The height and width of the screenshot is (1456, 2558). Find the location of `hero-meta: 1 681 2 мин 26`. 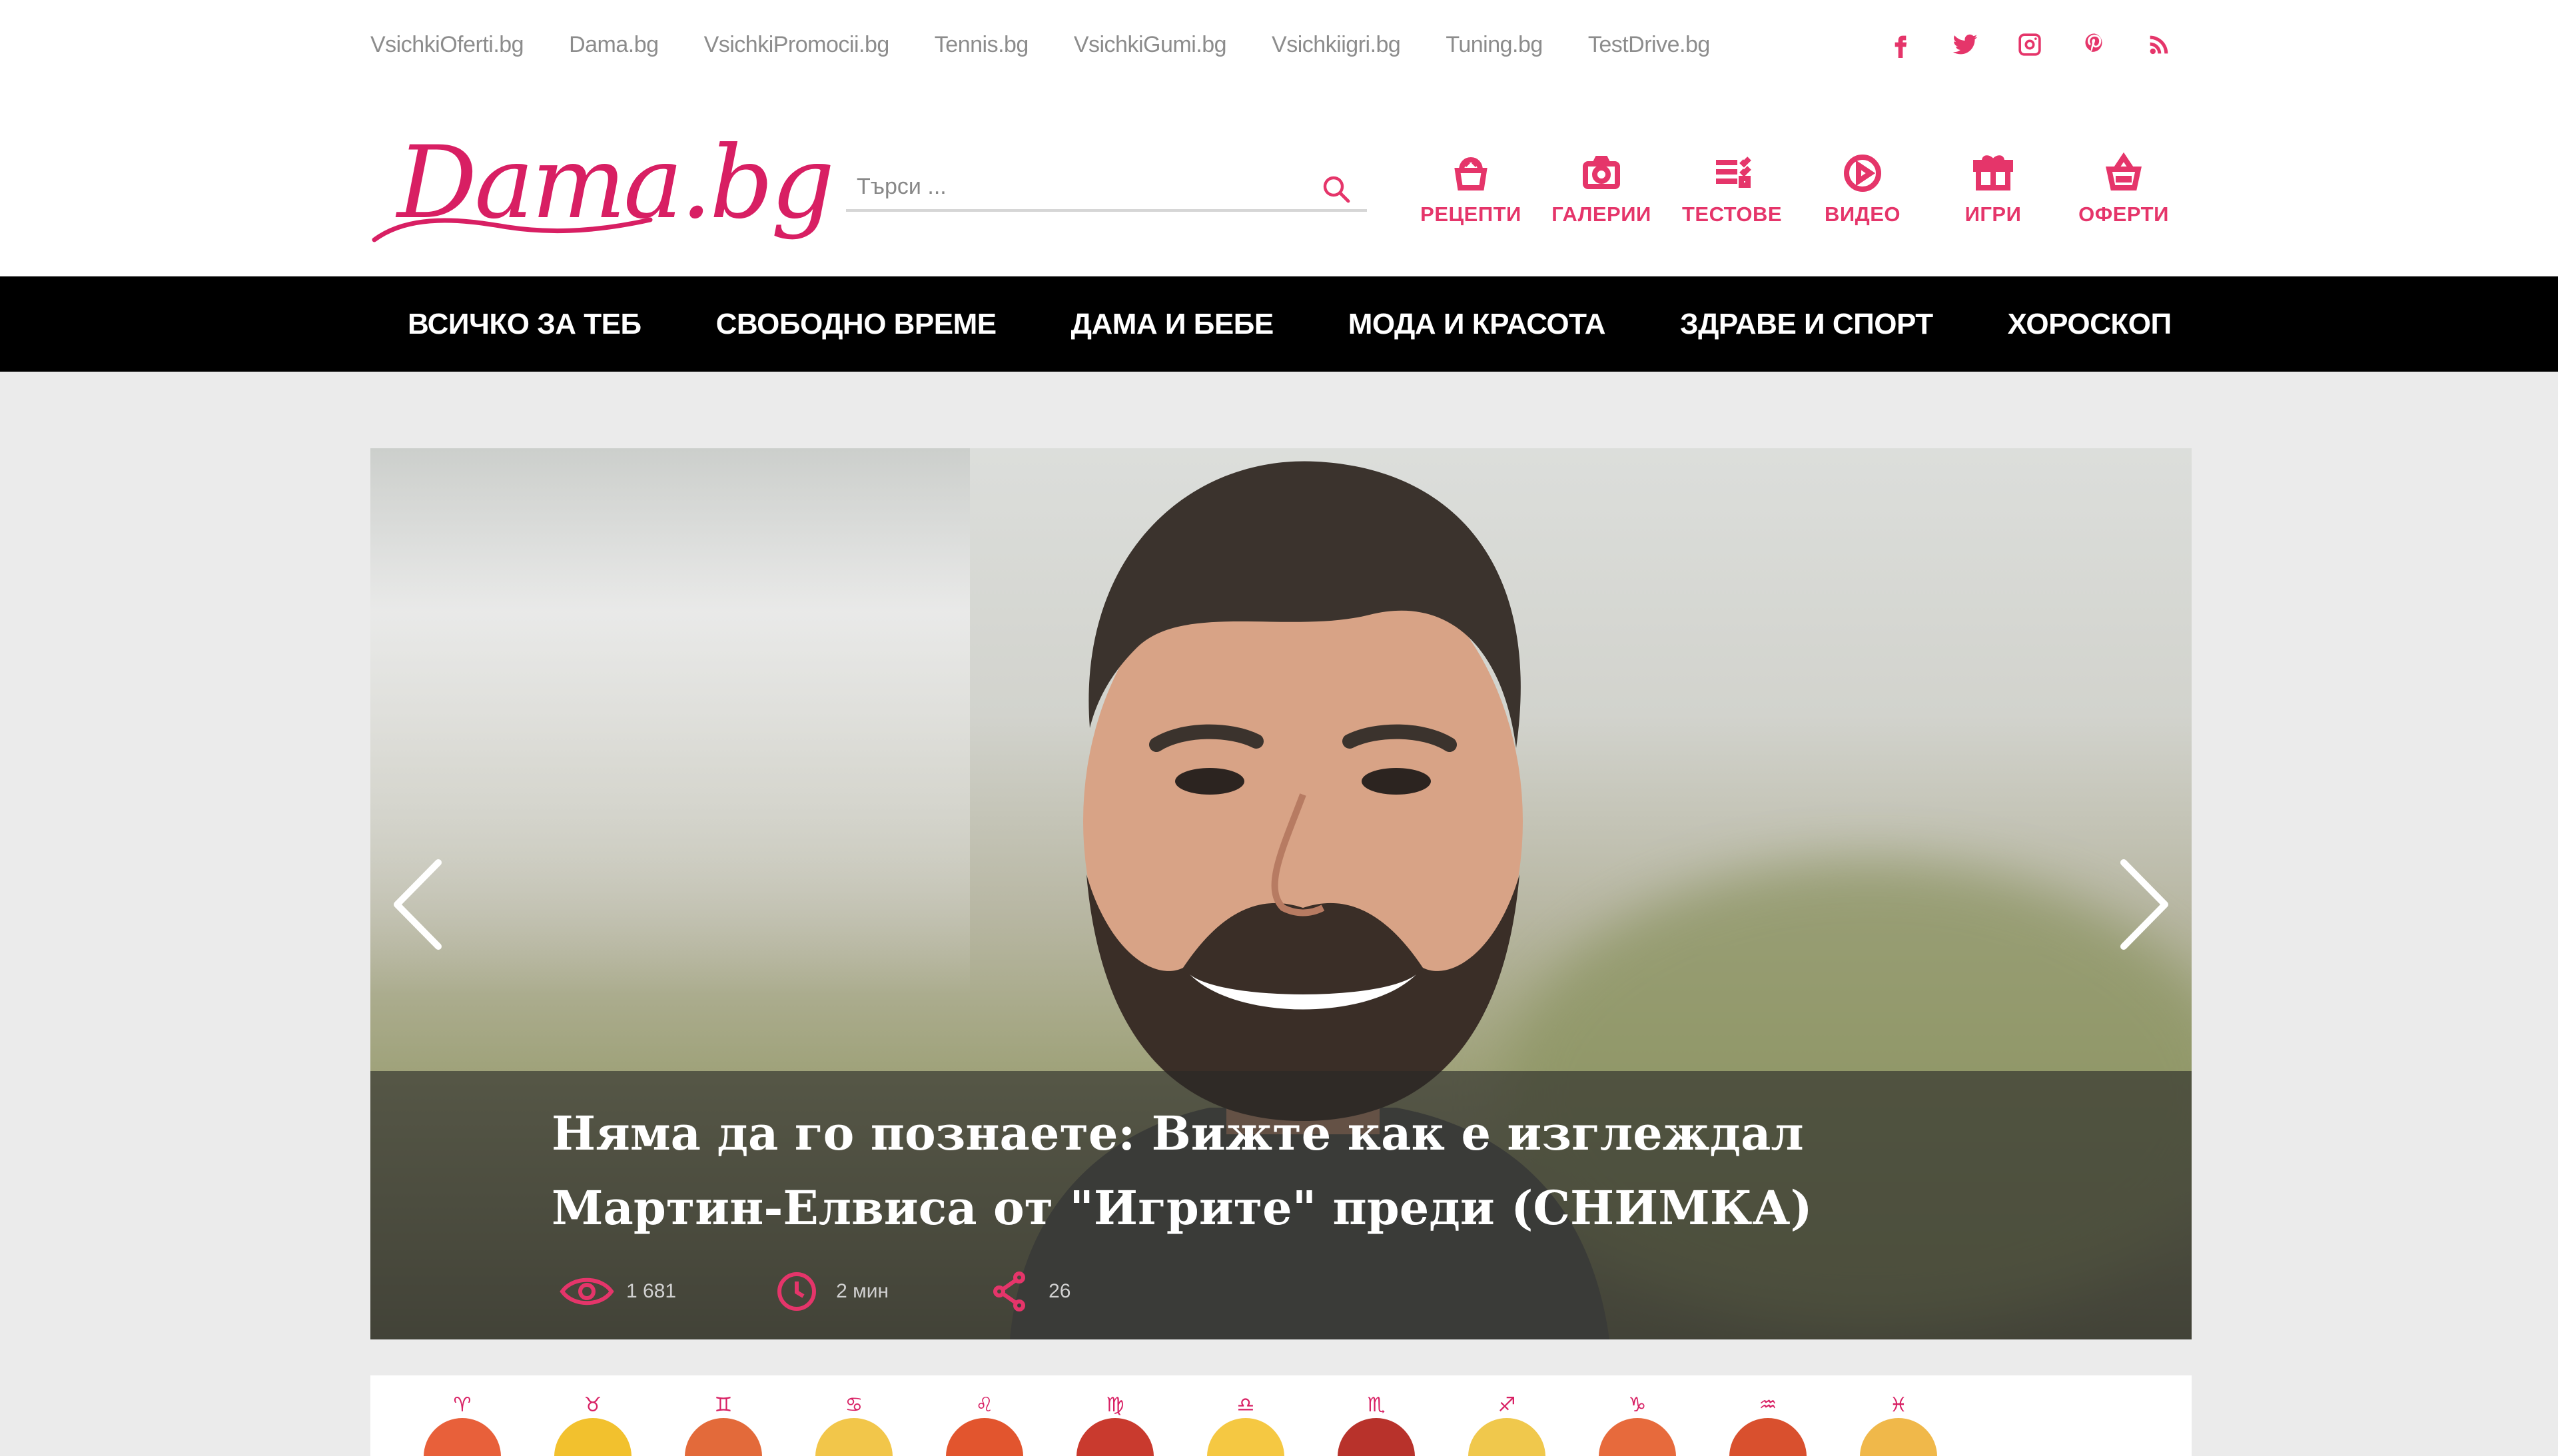

hero-meta: 1 681 2 мин 26 is located at coordinates (862, 1291).